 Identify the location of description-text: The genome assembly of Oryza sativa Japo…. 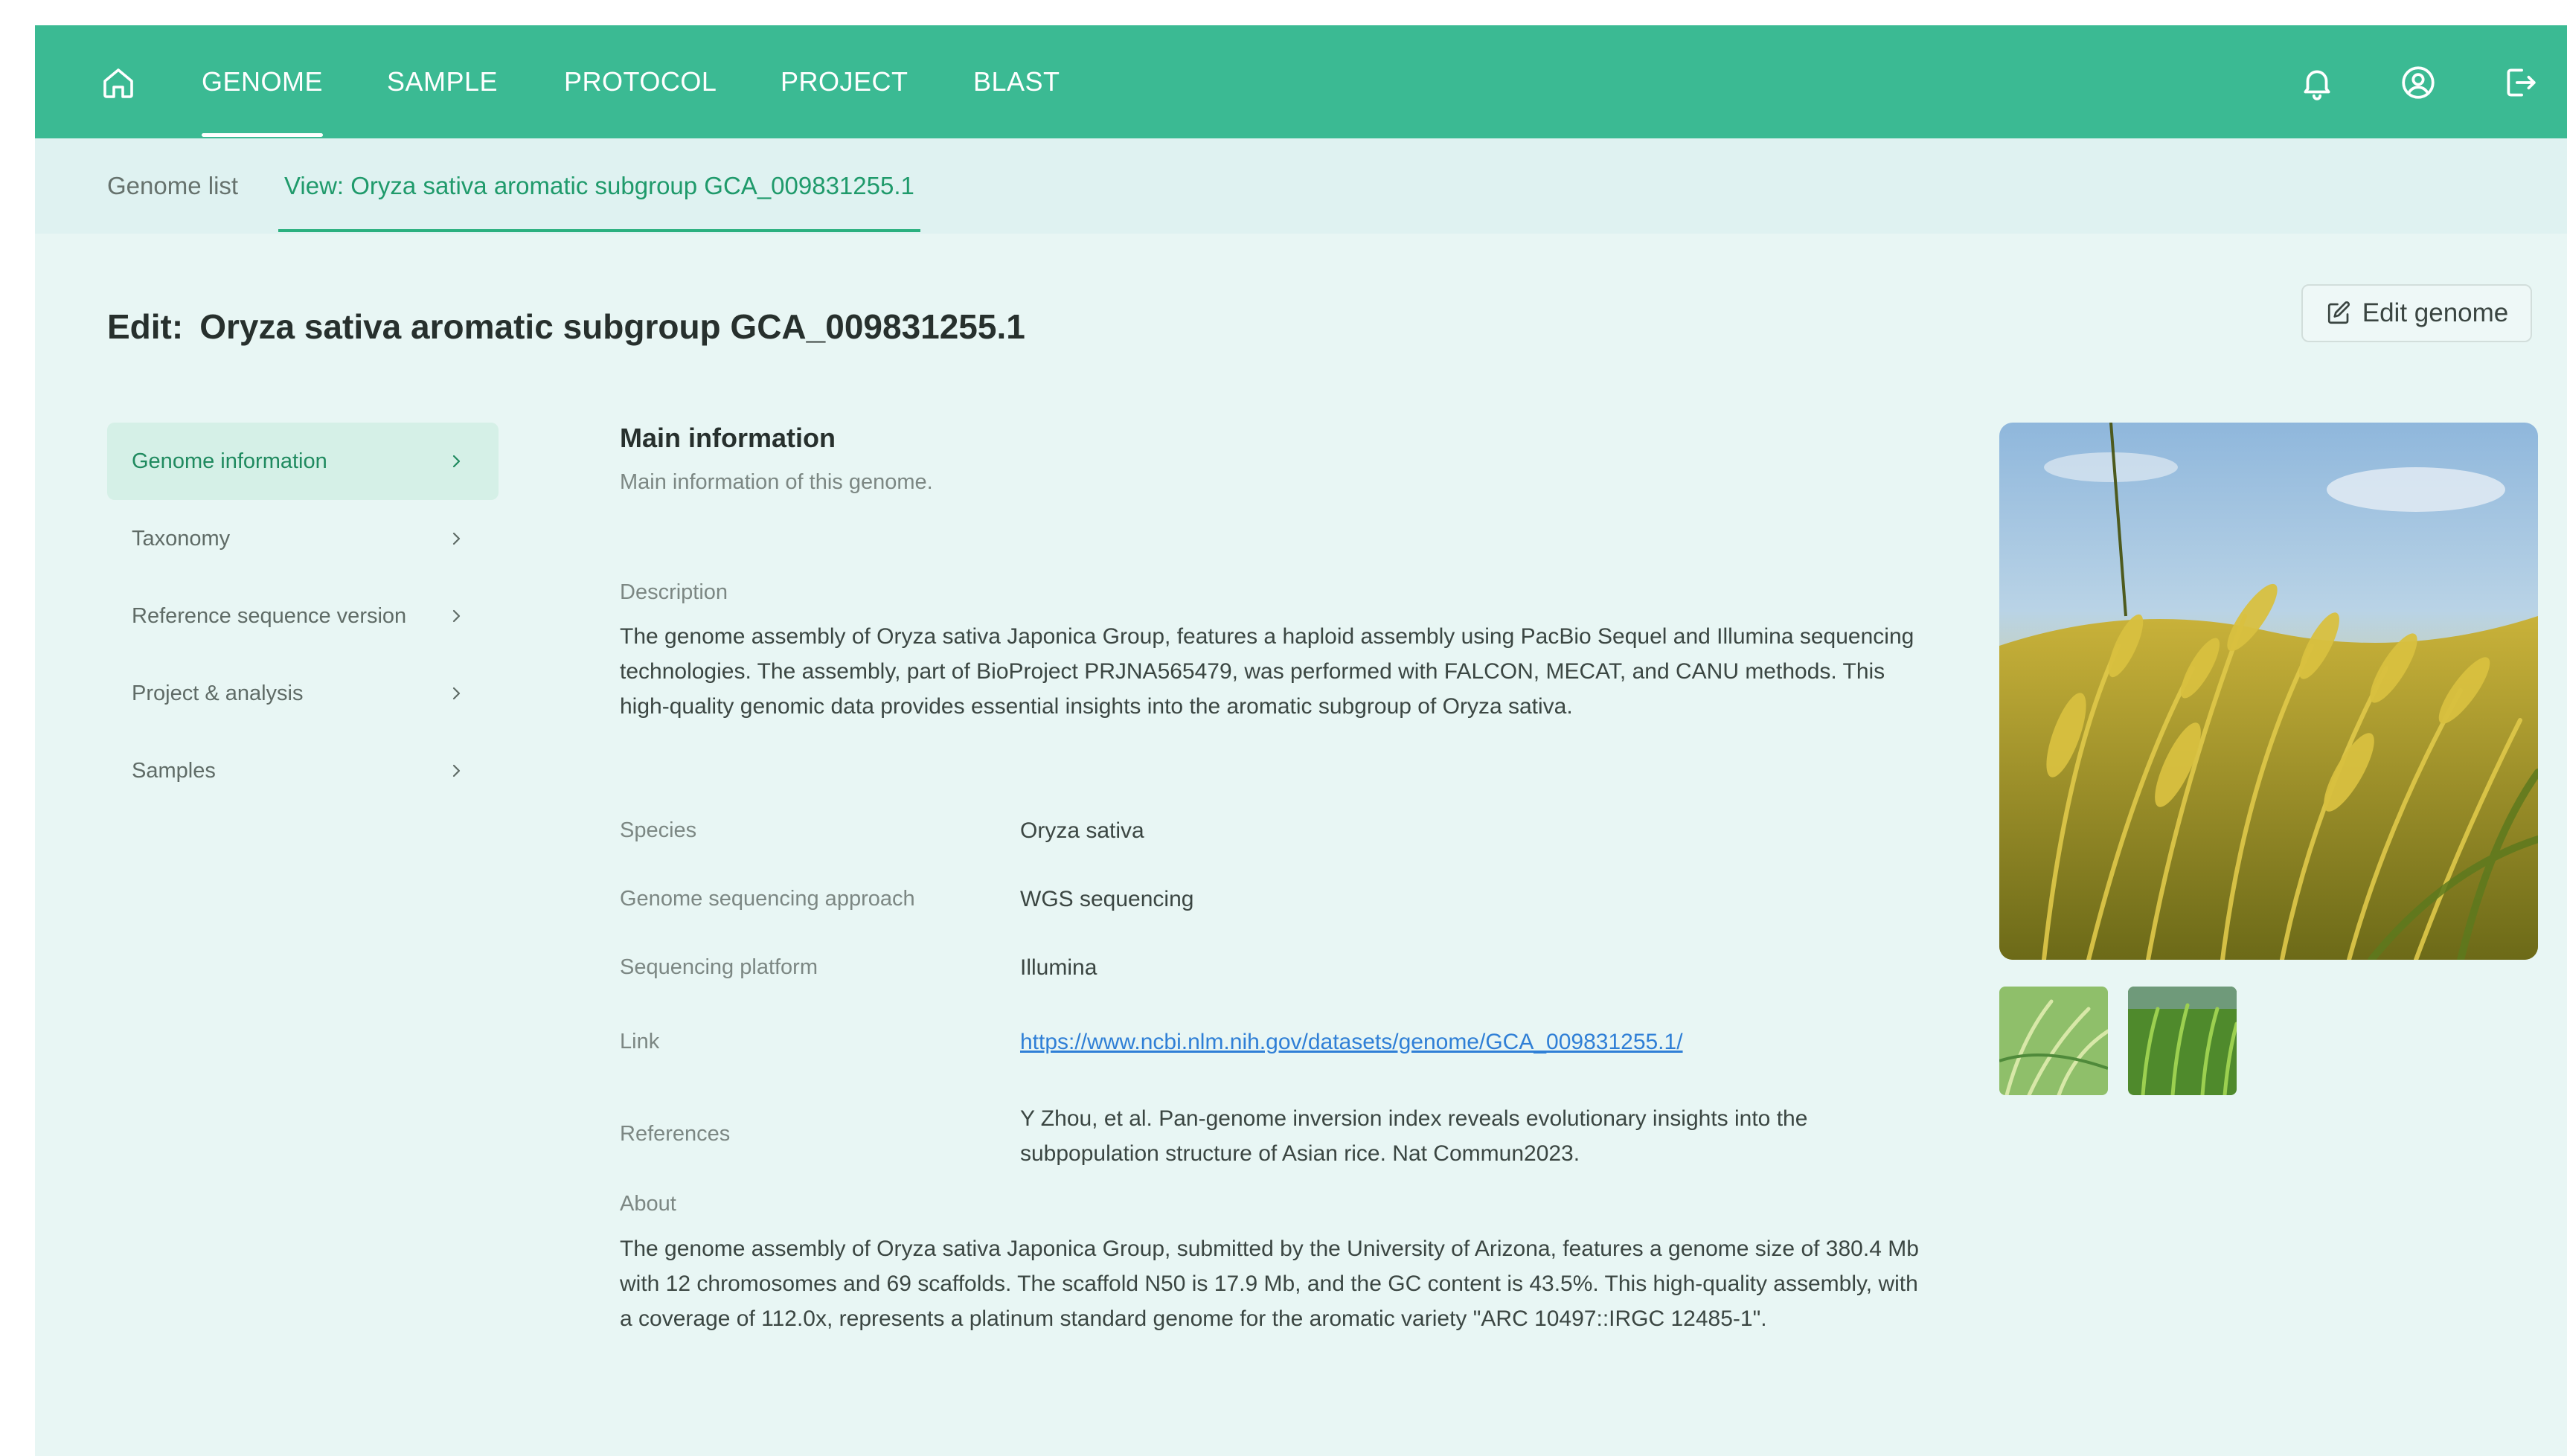
(1267, 671).